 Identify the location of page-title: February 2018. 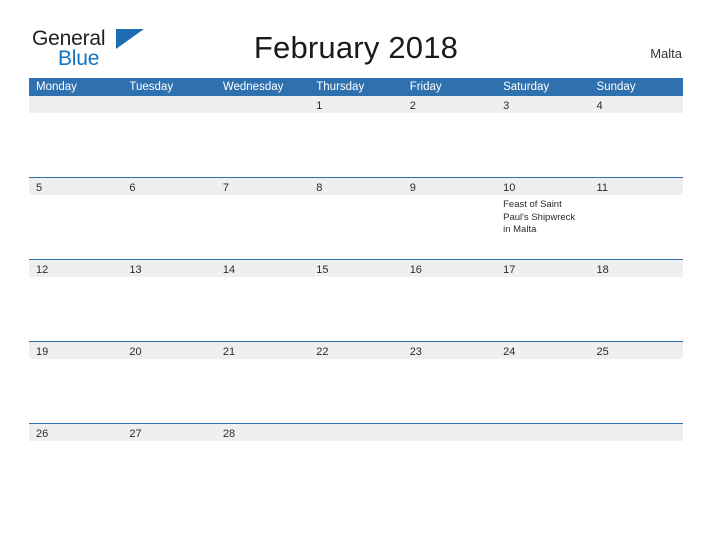
(356, 47).